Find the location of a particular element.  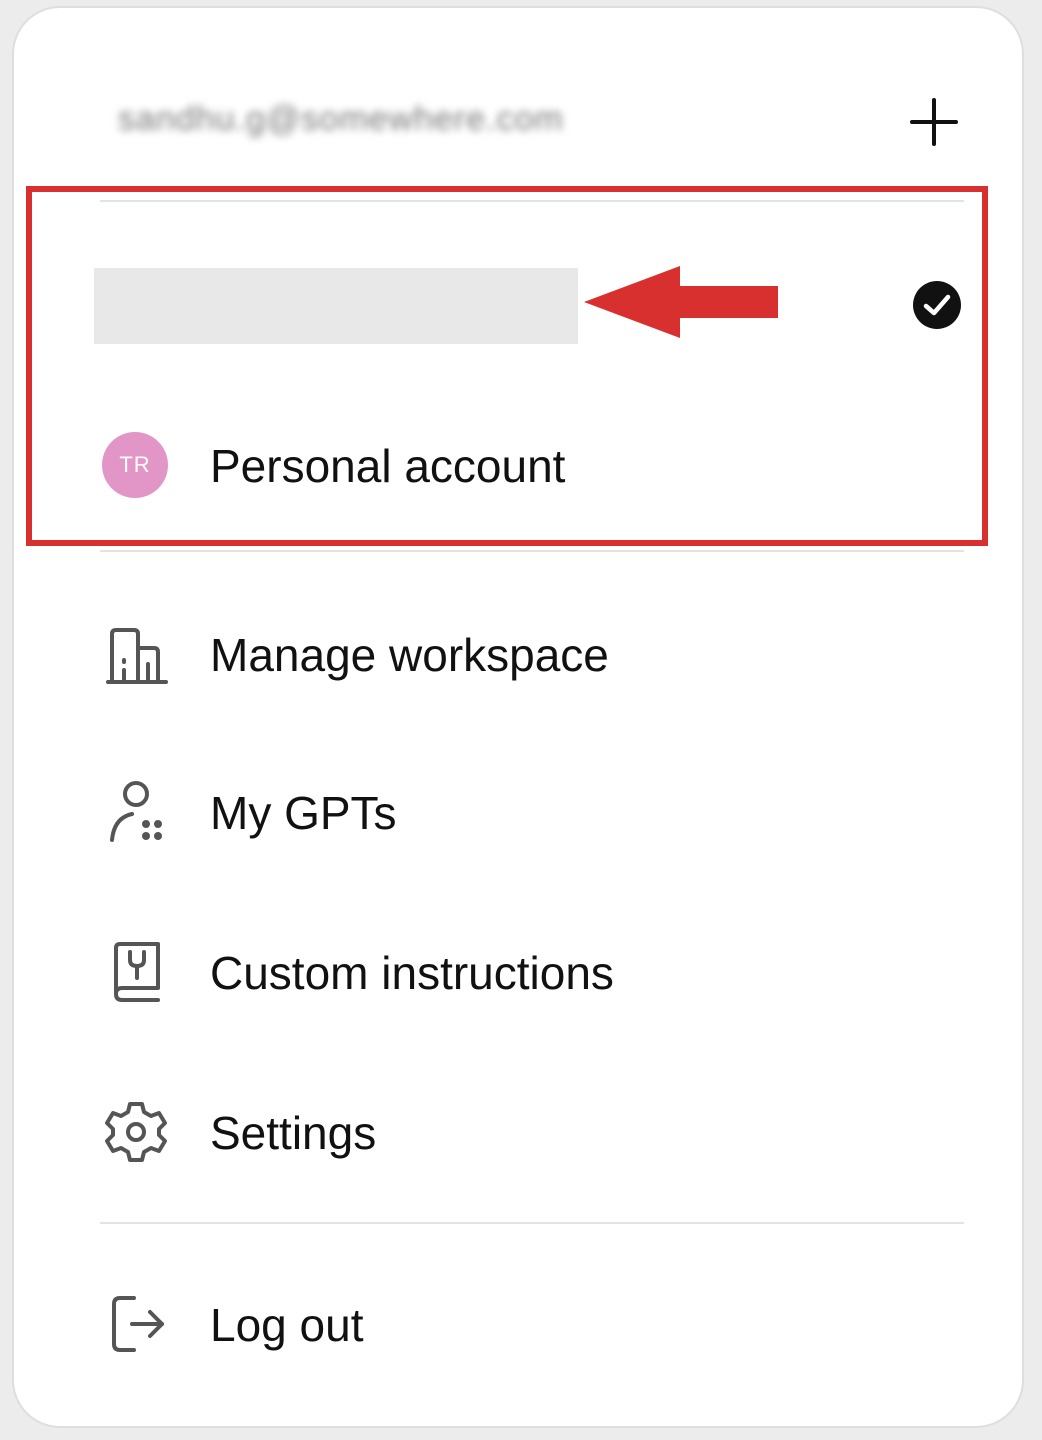

logout-button: Log out is located at coordinates (529, 1324).